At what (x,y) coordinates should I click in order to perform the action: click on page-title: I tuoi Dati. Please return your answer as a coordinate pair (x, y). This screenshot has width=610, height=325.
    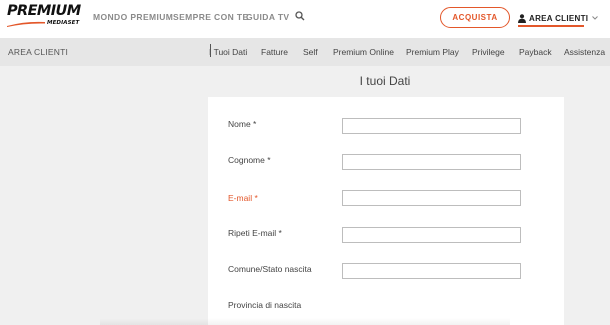
    Looking at the image, I should click on (385, 81).